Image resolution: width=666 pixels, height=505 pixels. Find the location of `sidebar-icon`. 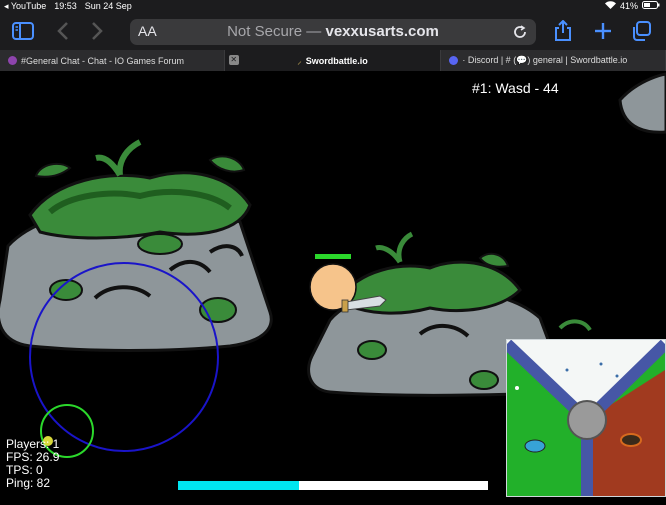

sidebar-icon is located at coordinates (23, 31).